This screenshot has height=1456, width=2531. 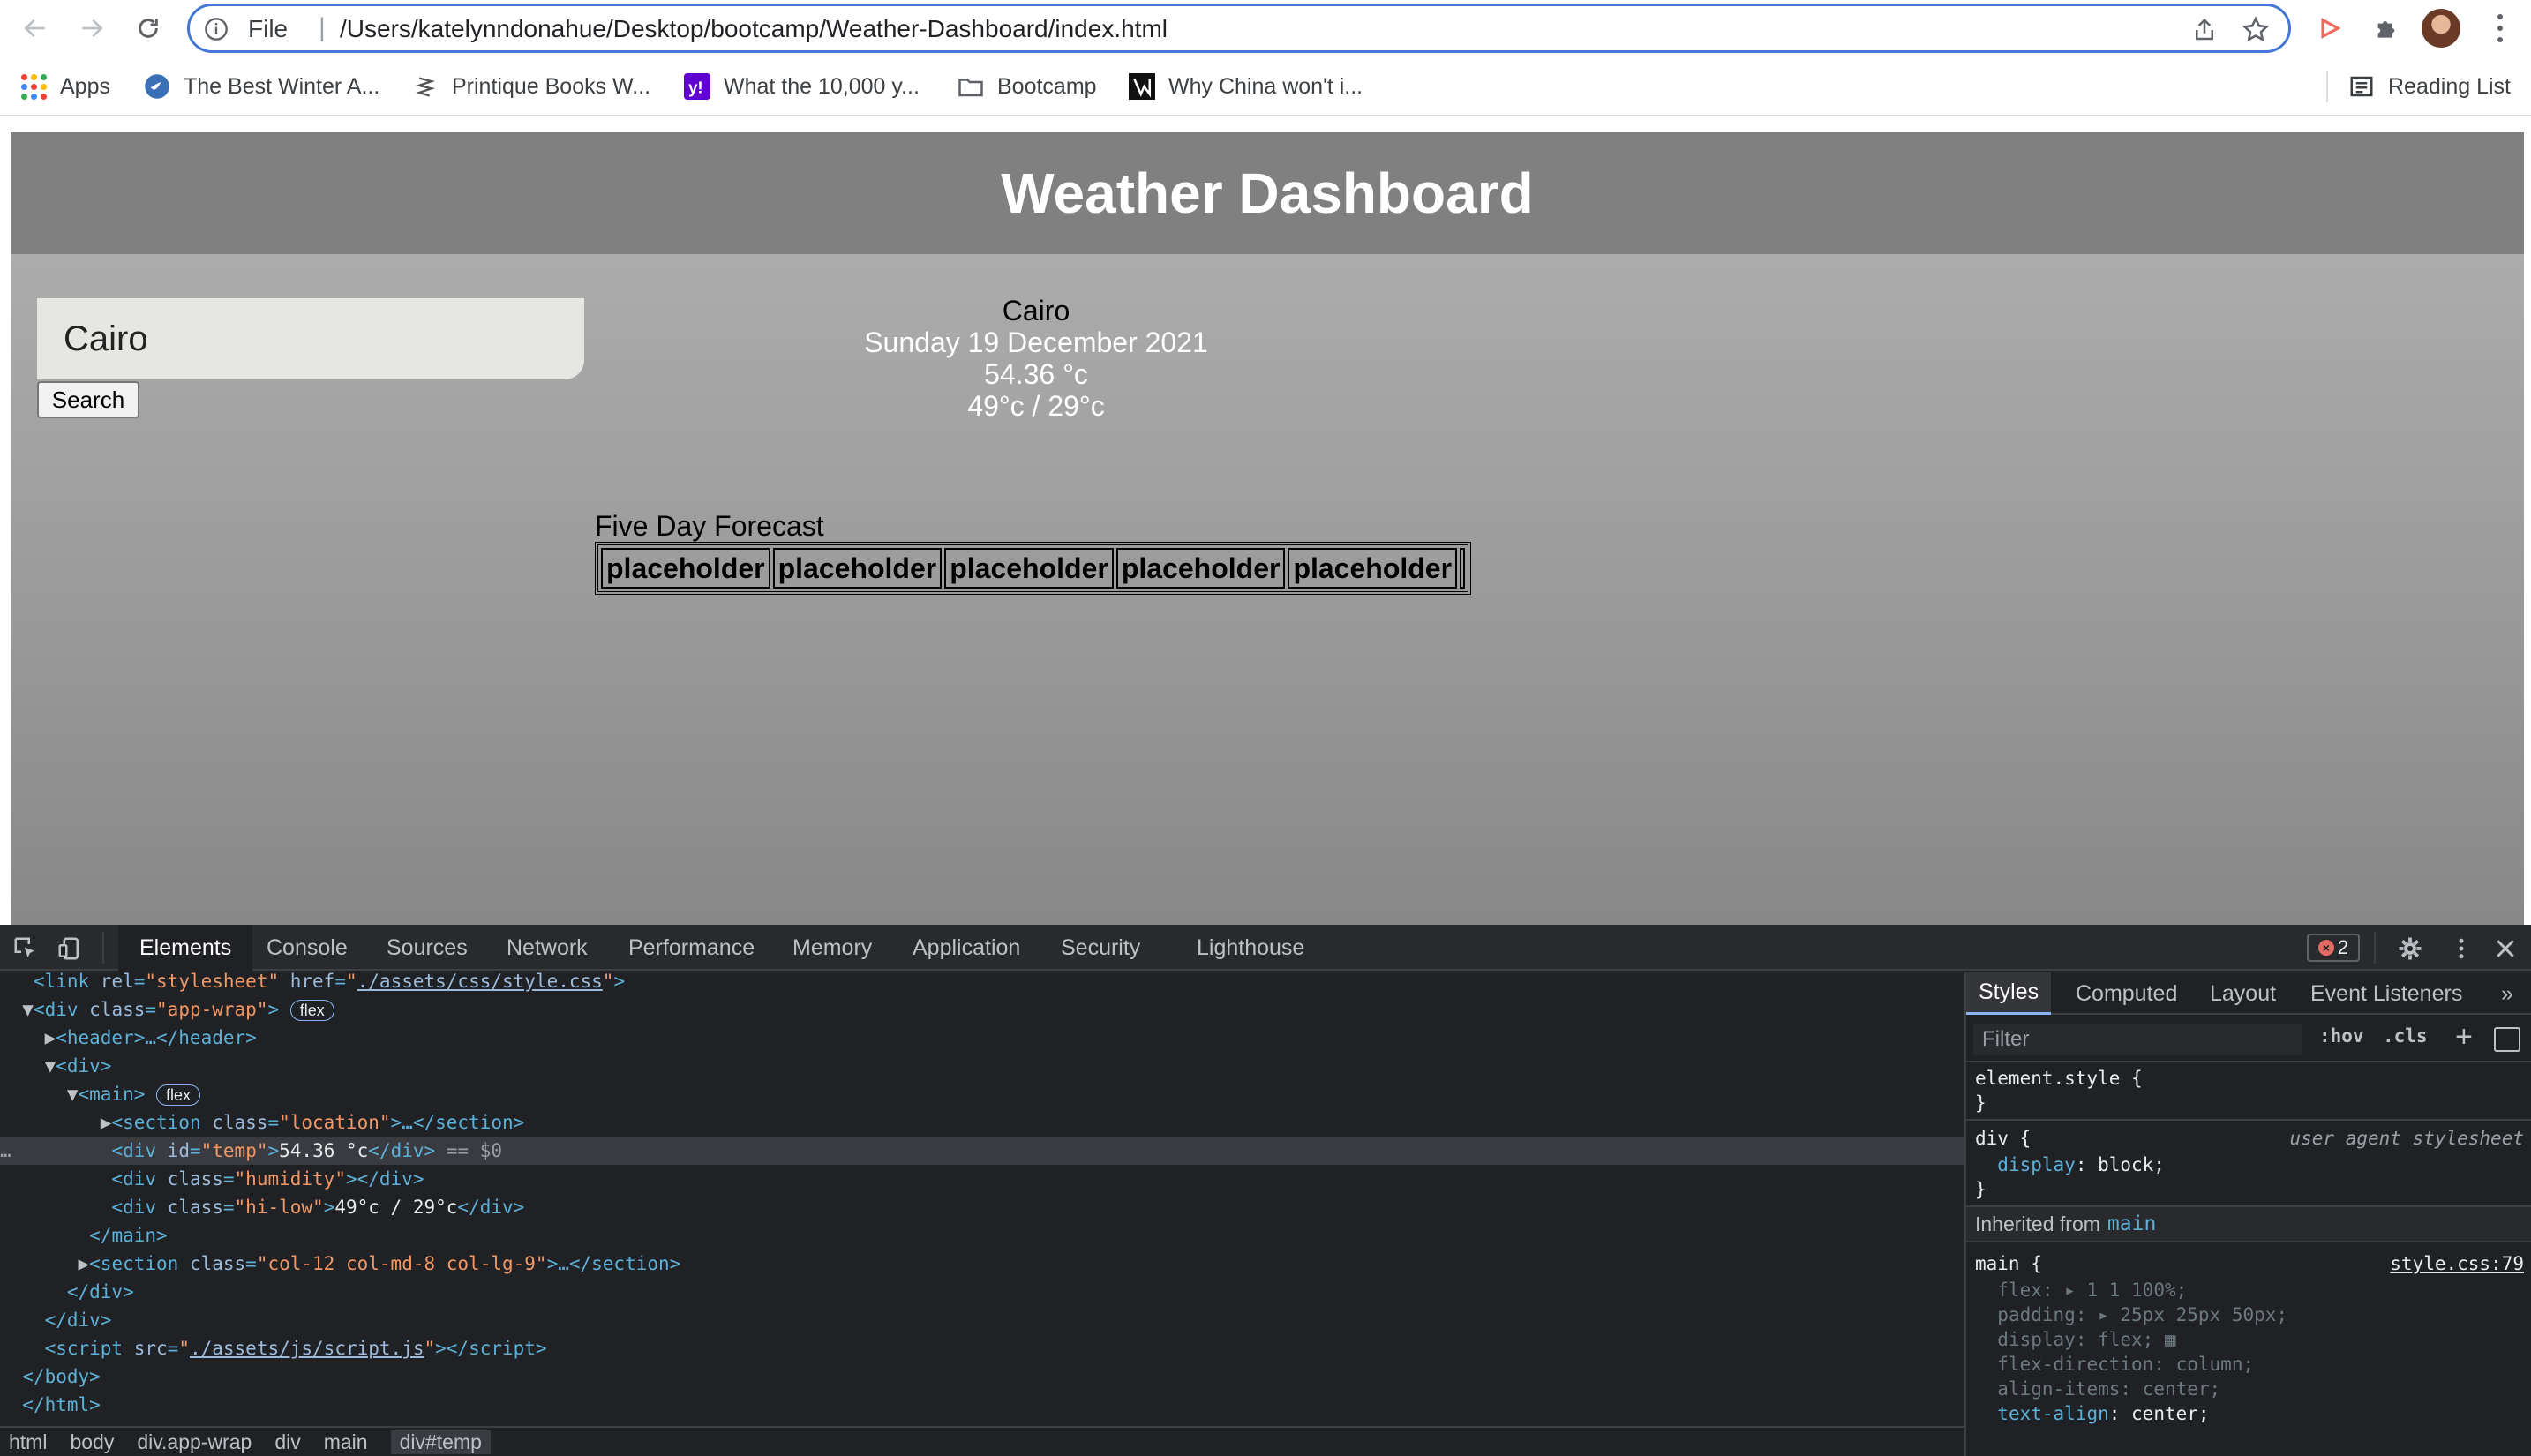 I want to click on arrow-right-icon, so click(x=92, y=28).